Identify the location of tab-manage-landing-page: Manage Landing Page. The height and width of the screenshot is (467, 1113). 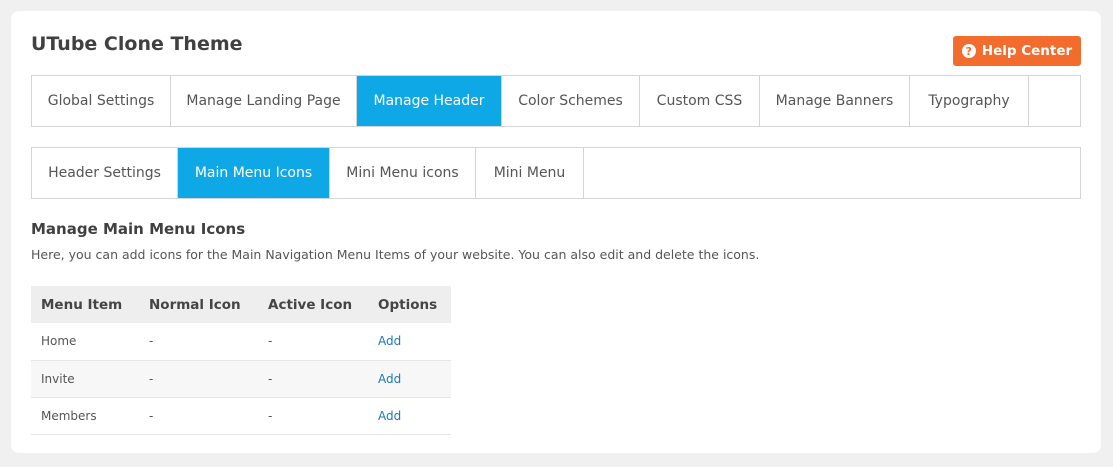
(264, 101).